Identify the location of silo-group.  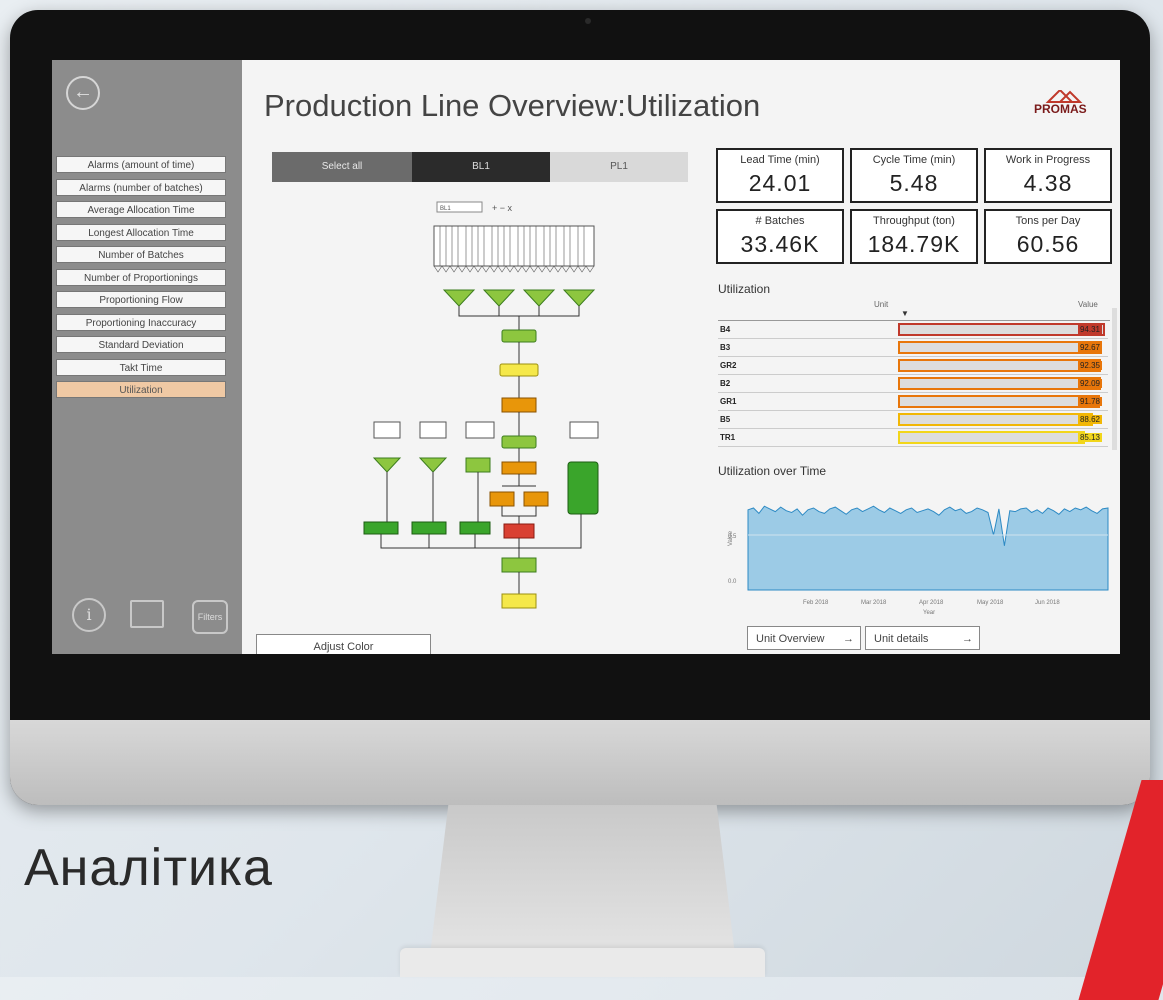
(514, 249).